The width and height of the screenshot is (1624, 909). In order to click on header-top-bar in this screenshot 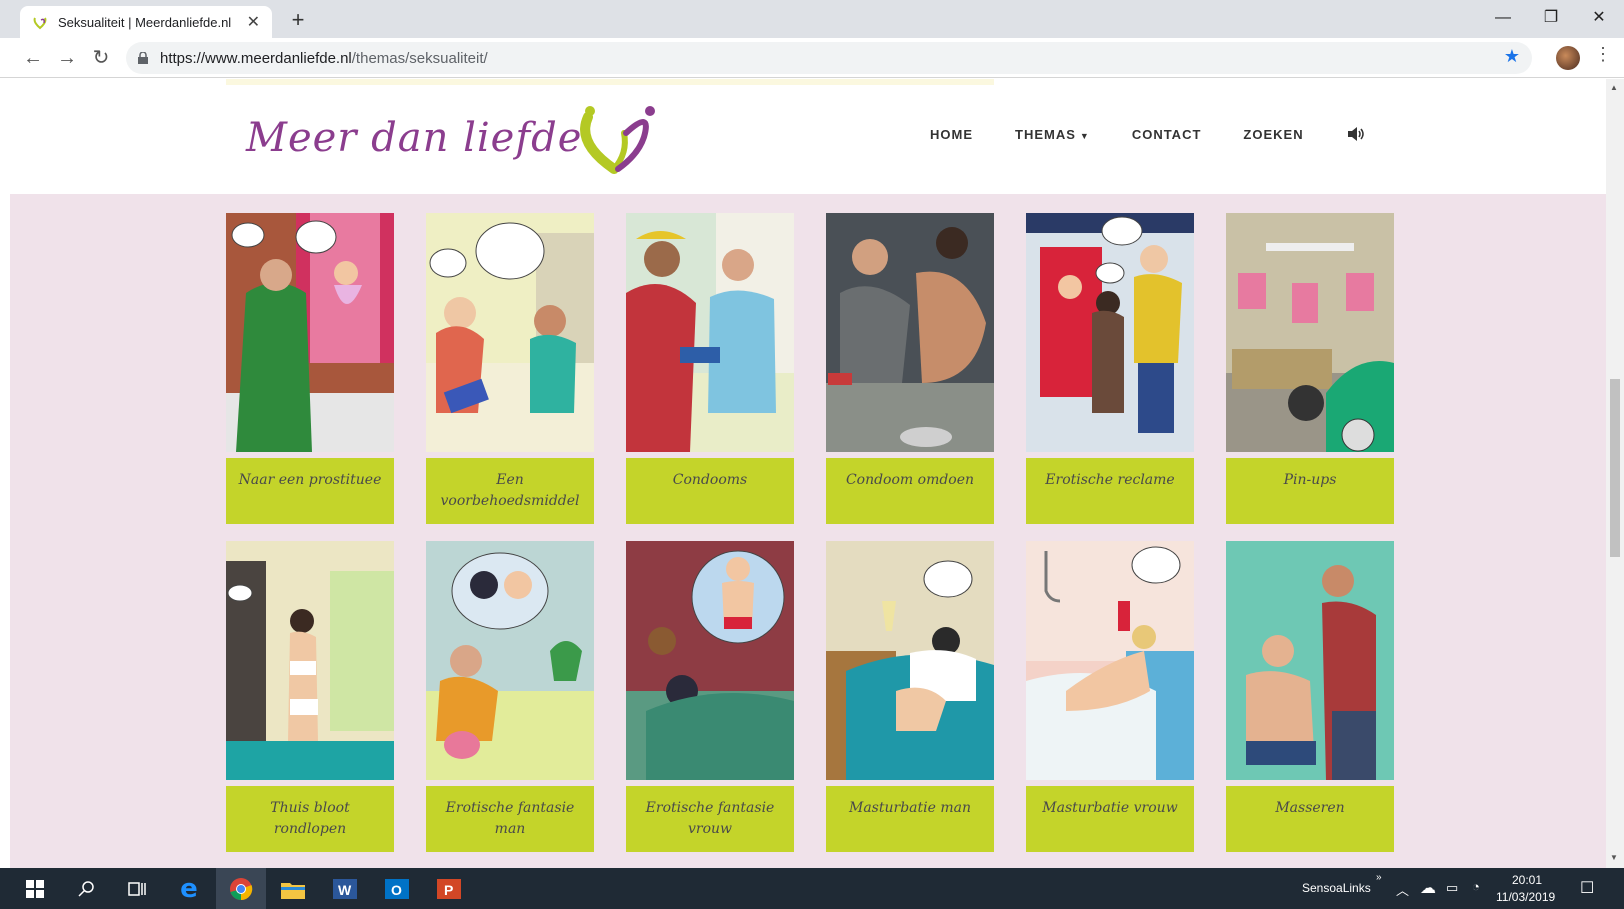, I will do `click(610, 82)`.